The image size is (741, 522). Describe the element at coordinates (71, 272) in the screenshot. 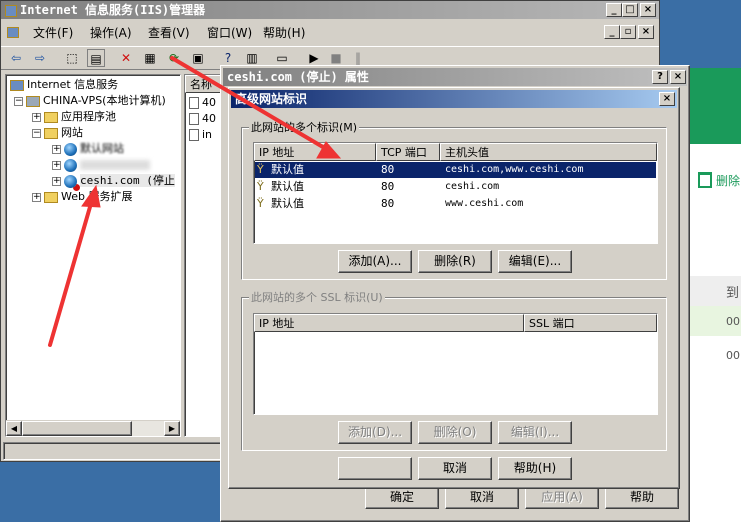

I see `arrow-to-ceshi` at that location.